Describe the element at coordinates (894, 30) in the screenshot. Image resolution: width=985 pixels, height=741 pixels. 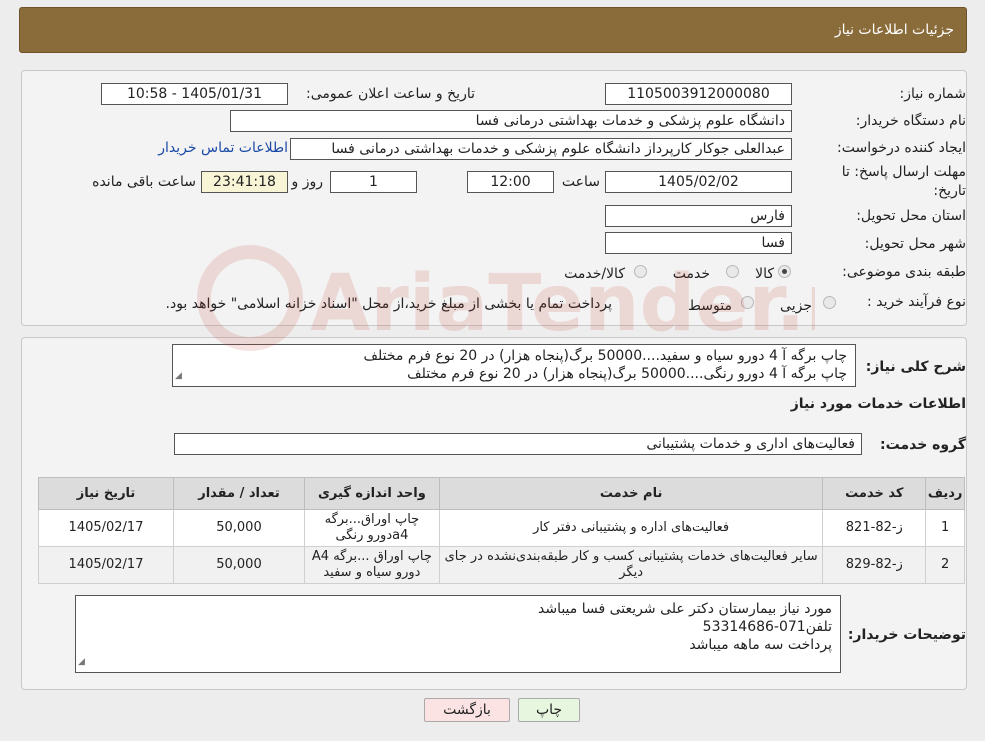
I see `page-title: جزئیات اطلاعات نیاز` at that location.